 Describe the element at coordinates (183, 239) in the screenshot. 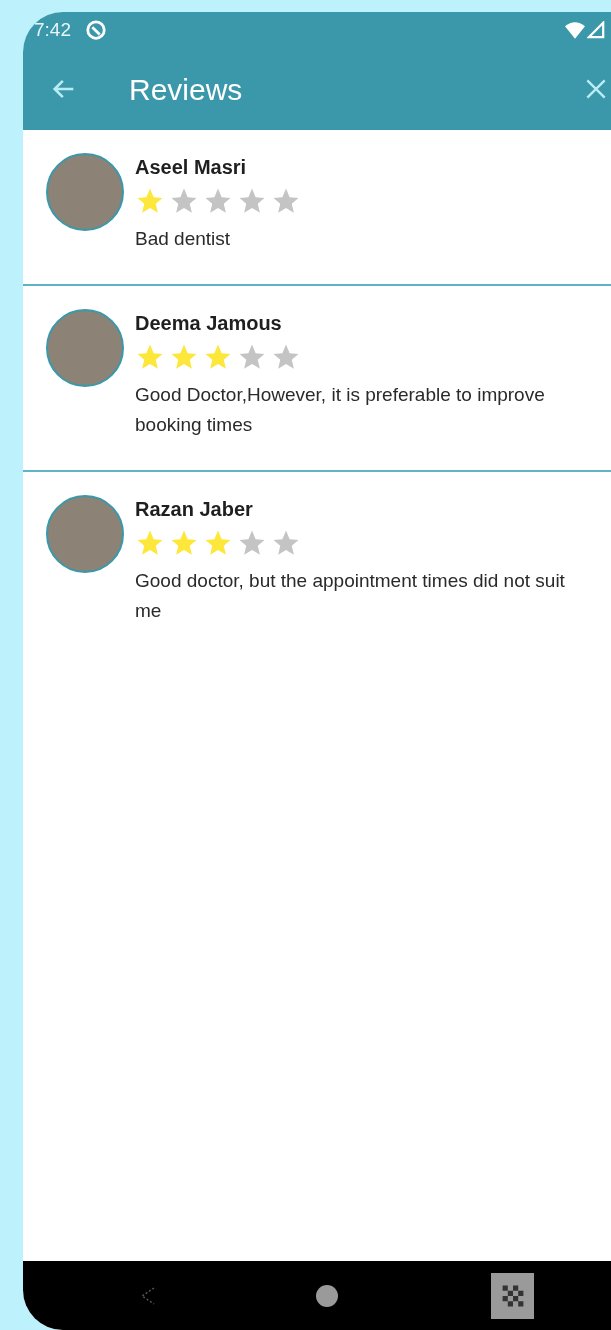

I see `review-text: Bad dentist` at that location.